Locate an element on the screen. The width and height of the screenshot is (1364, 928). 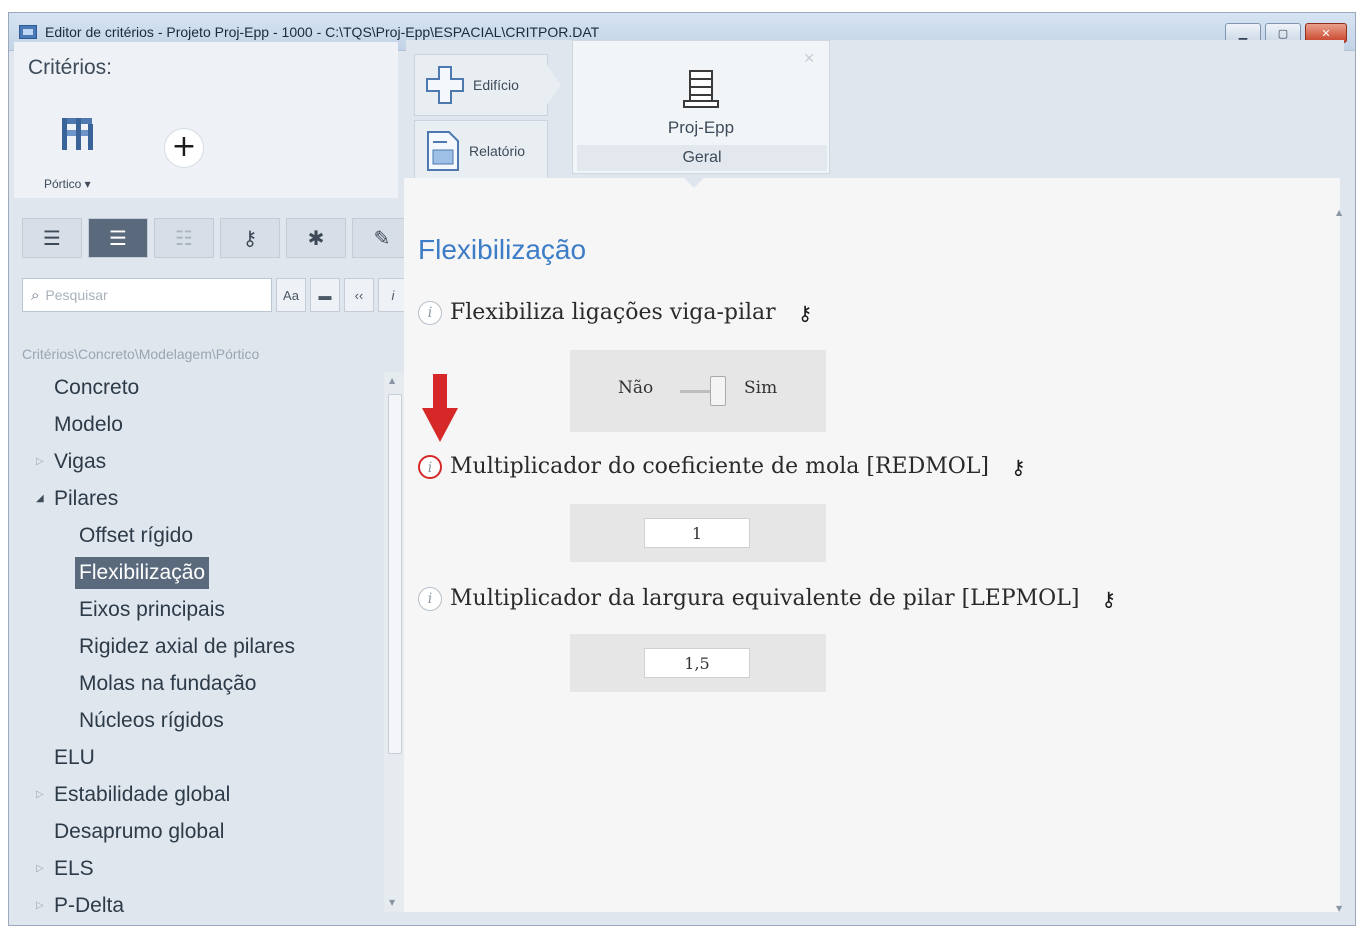
tree-label: Desaprumo global is located at coordinates (139, 831).